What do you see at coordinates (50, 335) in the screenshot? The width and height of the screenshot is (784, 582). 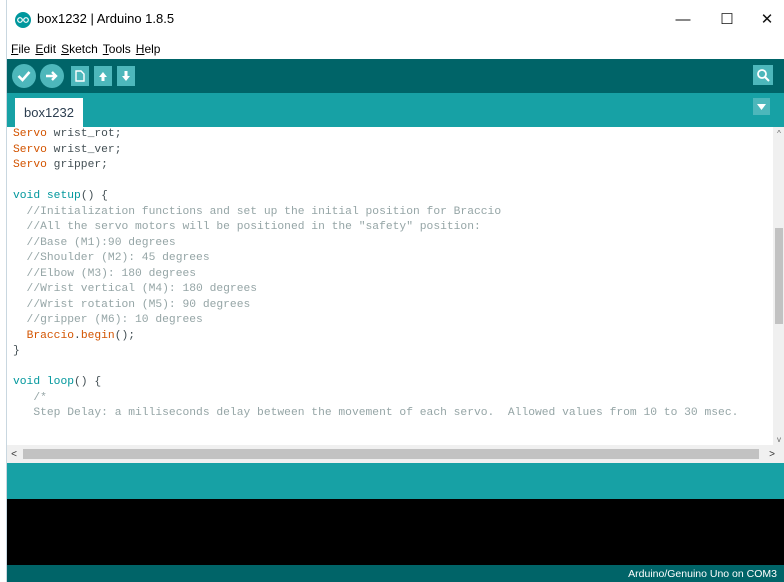 I see `code-token: Braccio` at bounding box center [50, 335].